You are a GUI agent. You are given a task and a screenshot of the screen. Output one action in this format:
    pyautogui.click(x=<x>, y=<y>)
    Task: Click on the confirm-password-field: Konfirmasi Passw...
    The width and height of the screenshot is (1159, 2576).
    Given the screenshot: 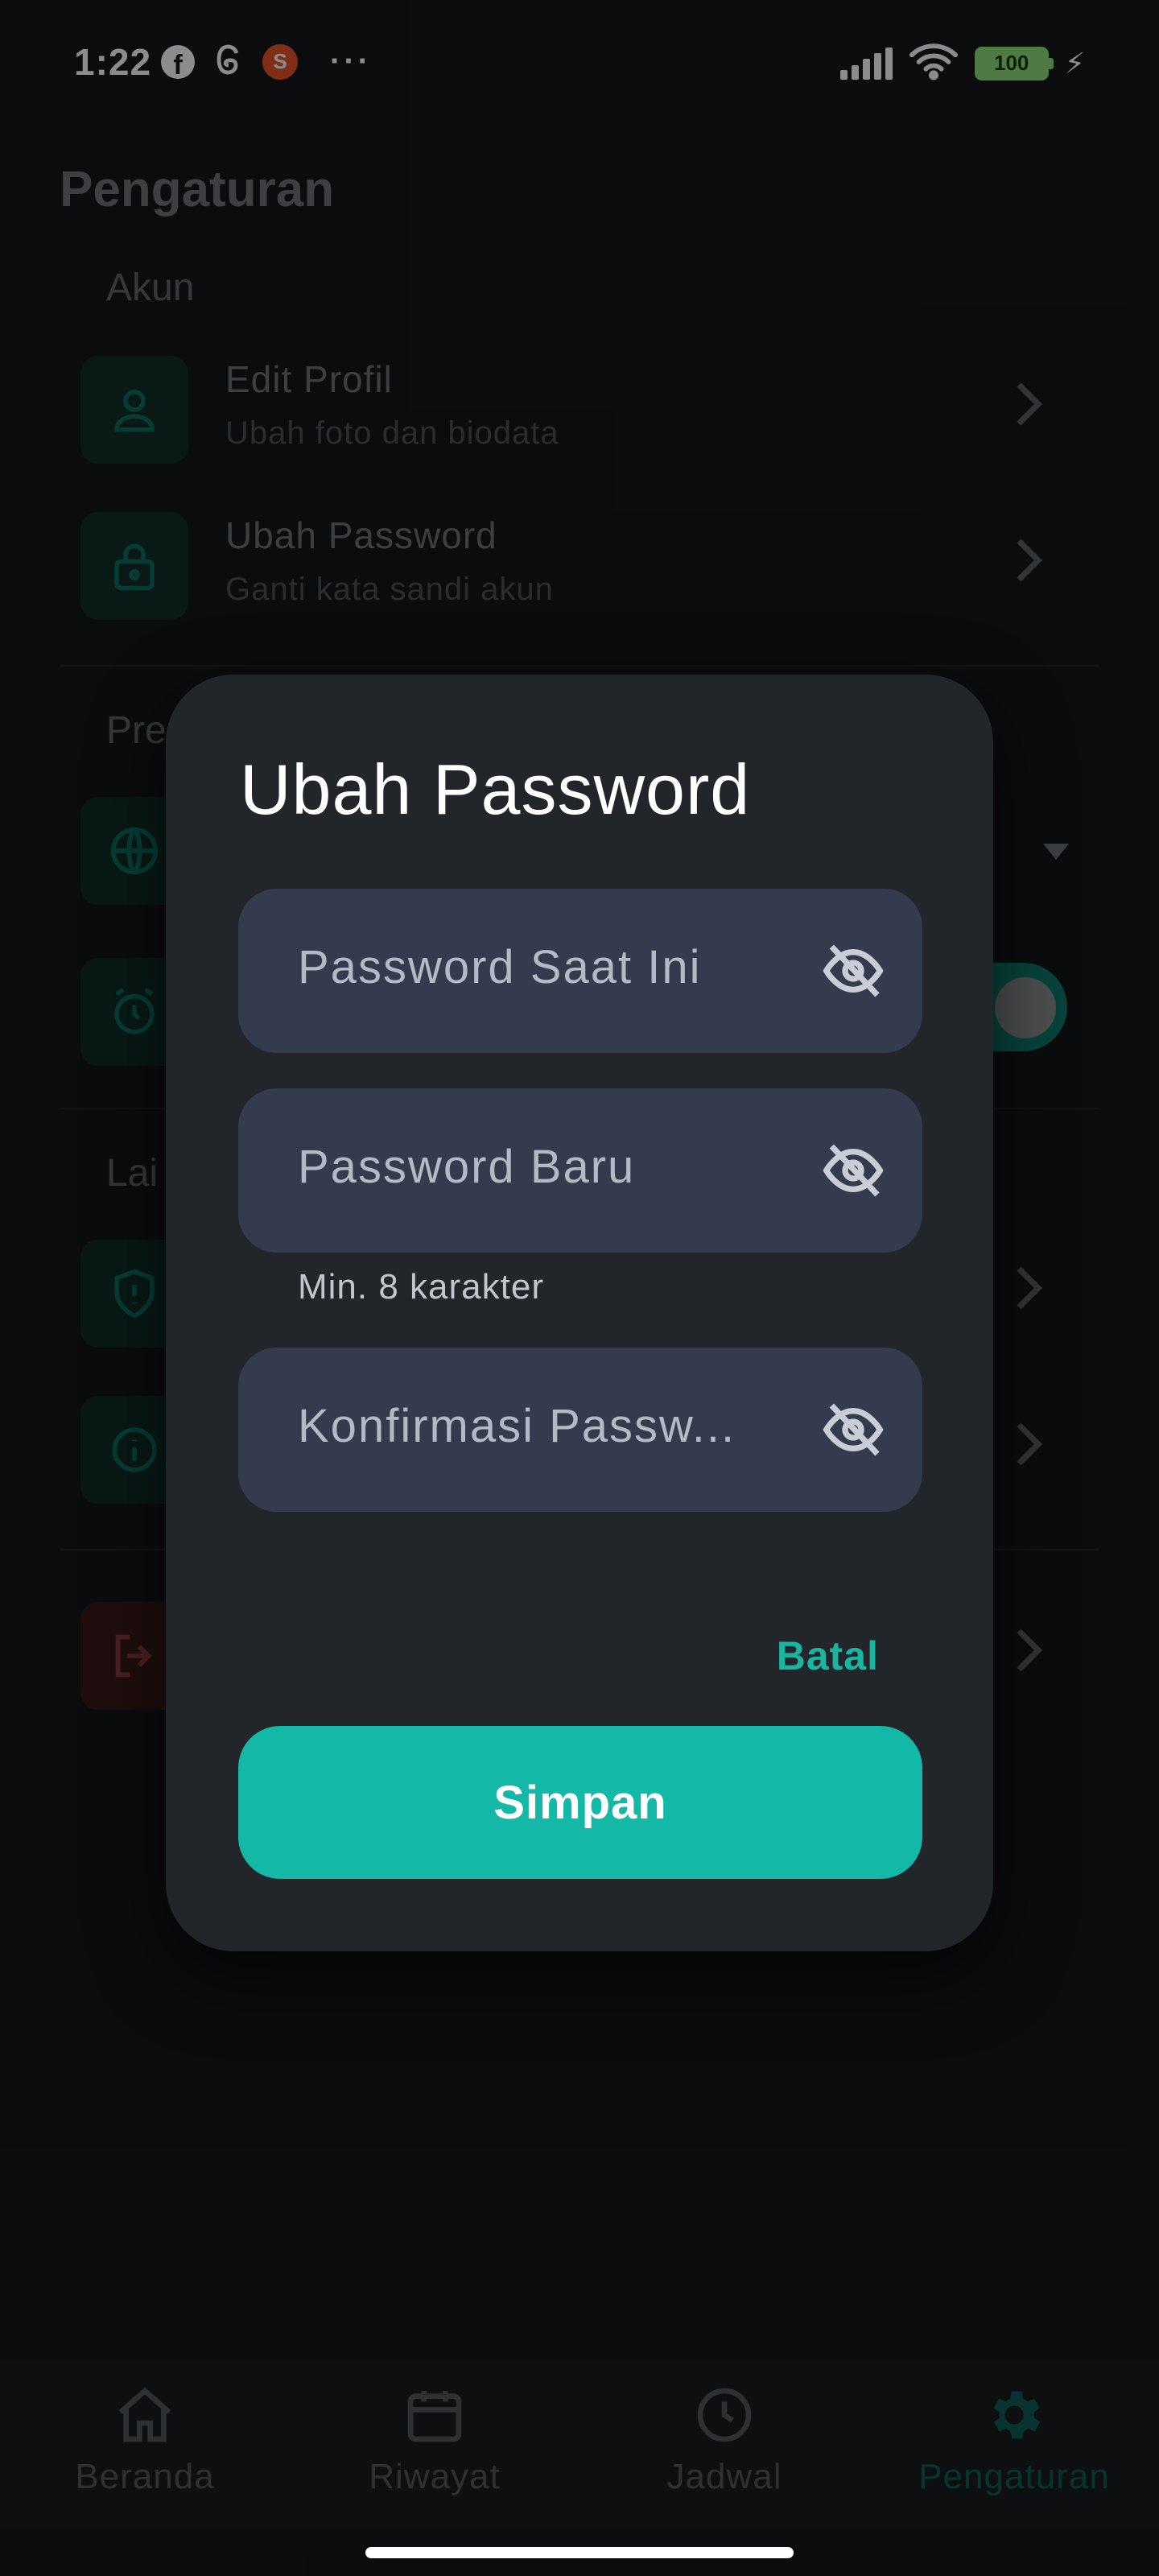 What is the action you would take?
    pyautogui.click(x=580, y=1430)
    